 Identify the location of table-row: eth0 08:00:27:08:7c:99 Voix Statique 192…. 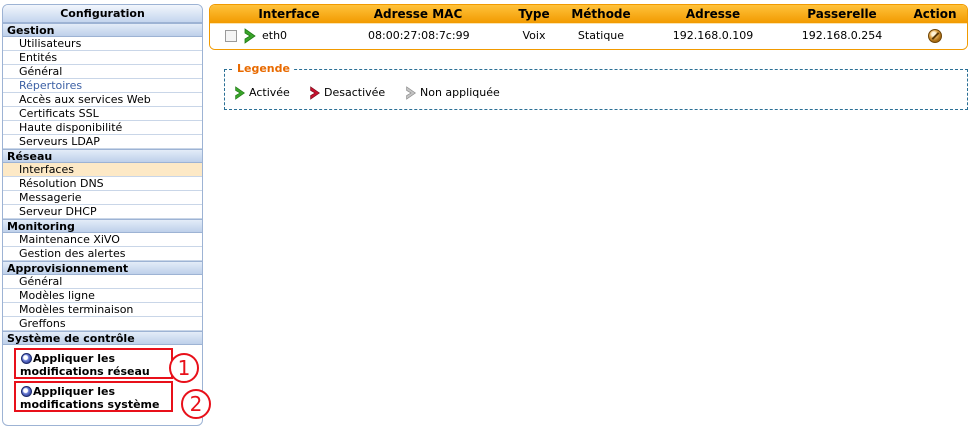
(588, 36).